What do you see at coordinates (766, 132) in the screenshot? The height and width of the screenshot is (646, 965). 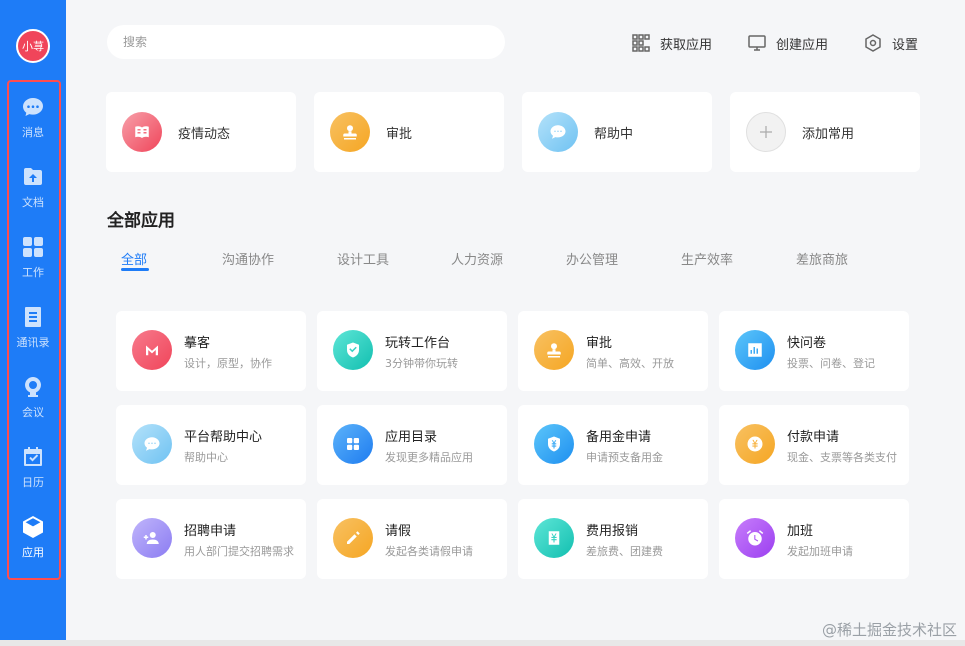 I see `plus-icon` at bounding box center [766, 132].